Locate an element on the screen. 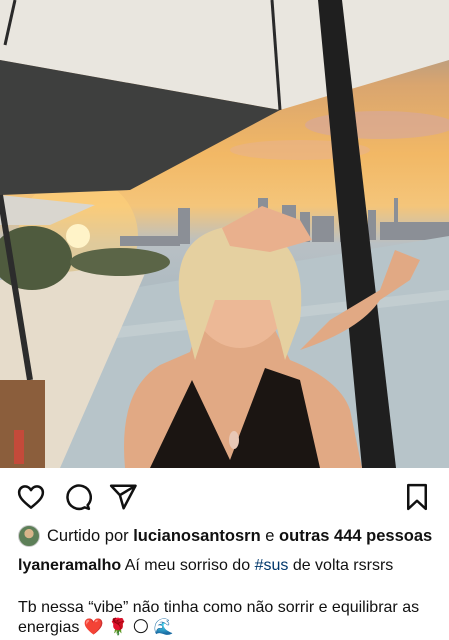  caption-username: lyaneramalho is located at coordinates (69, 565).